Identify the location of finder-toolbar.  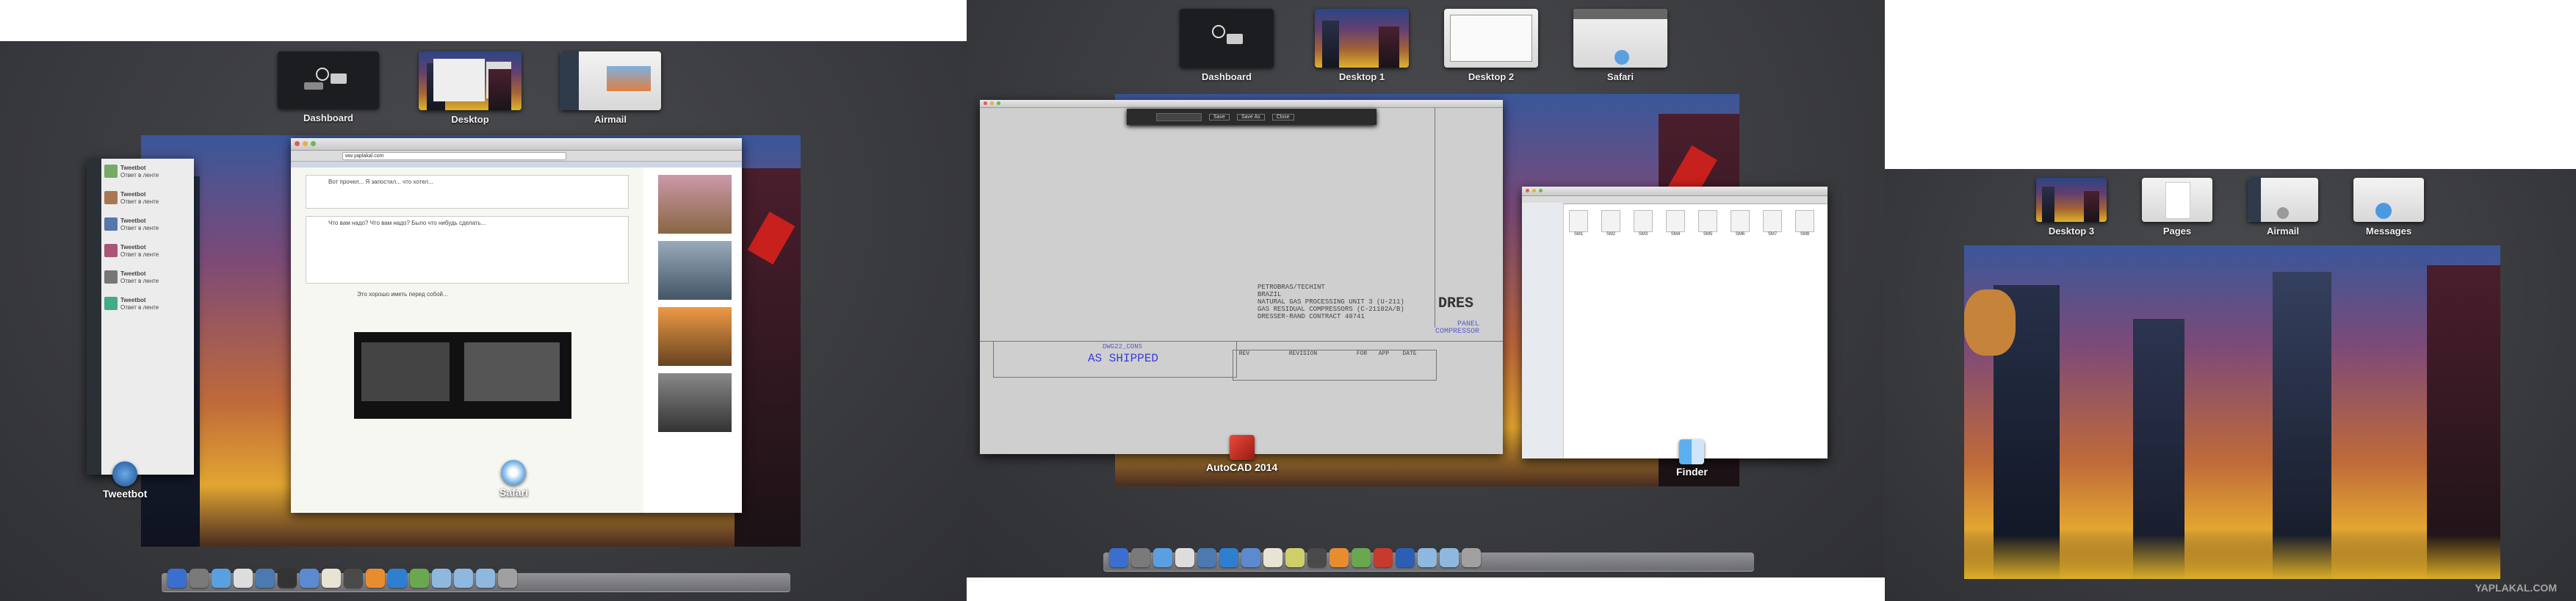
(1675, 200).